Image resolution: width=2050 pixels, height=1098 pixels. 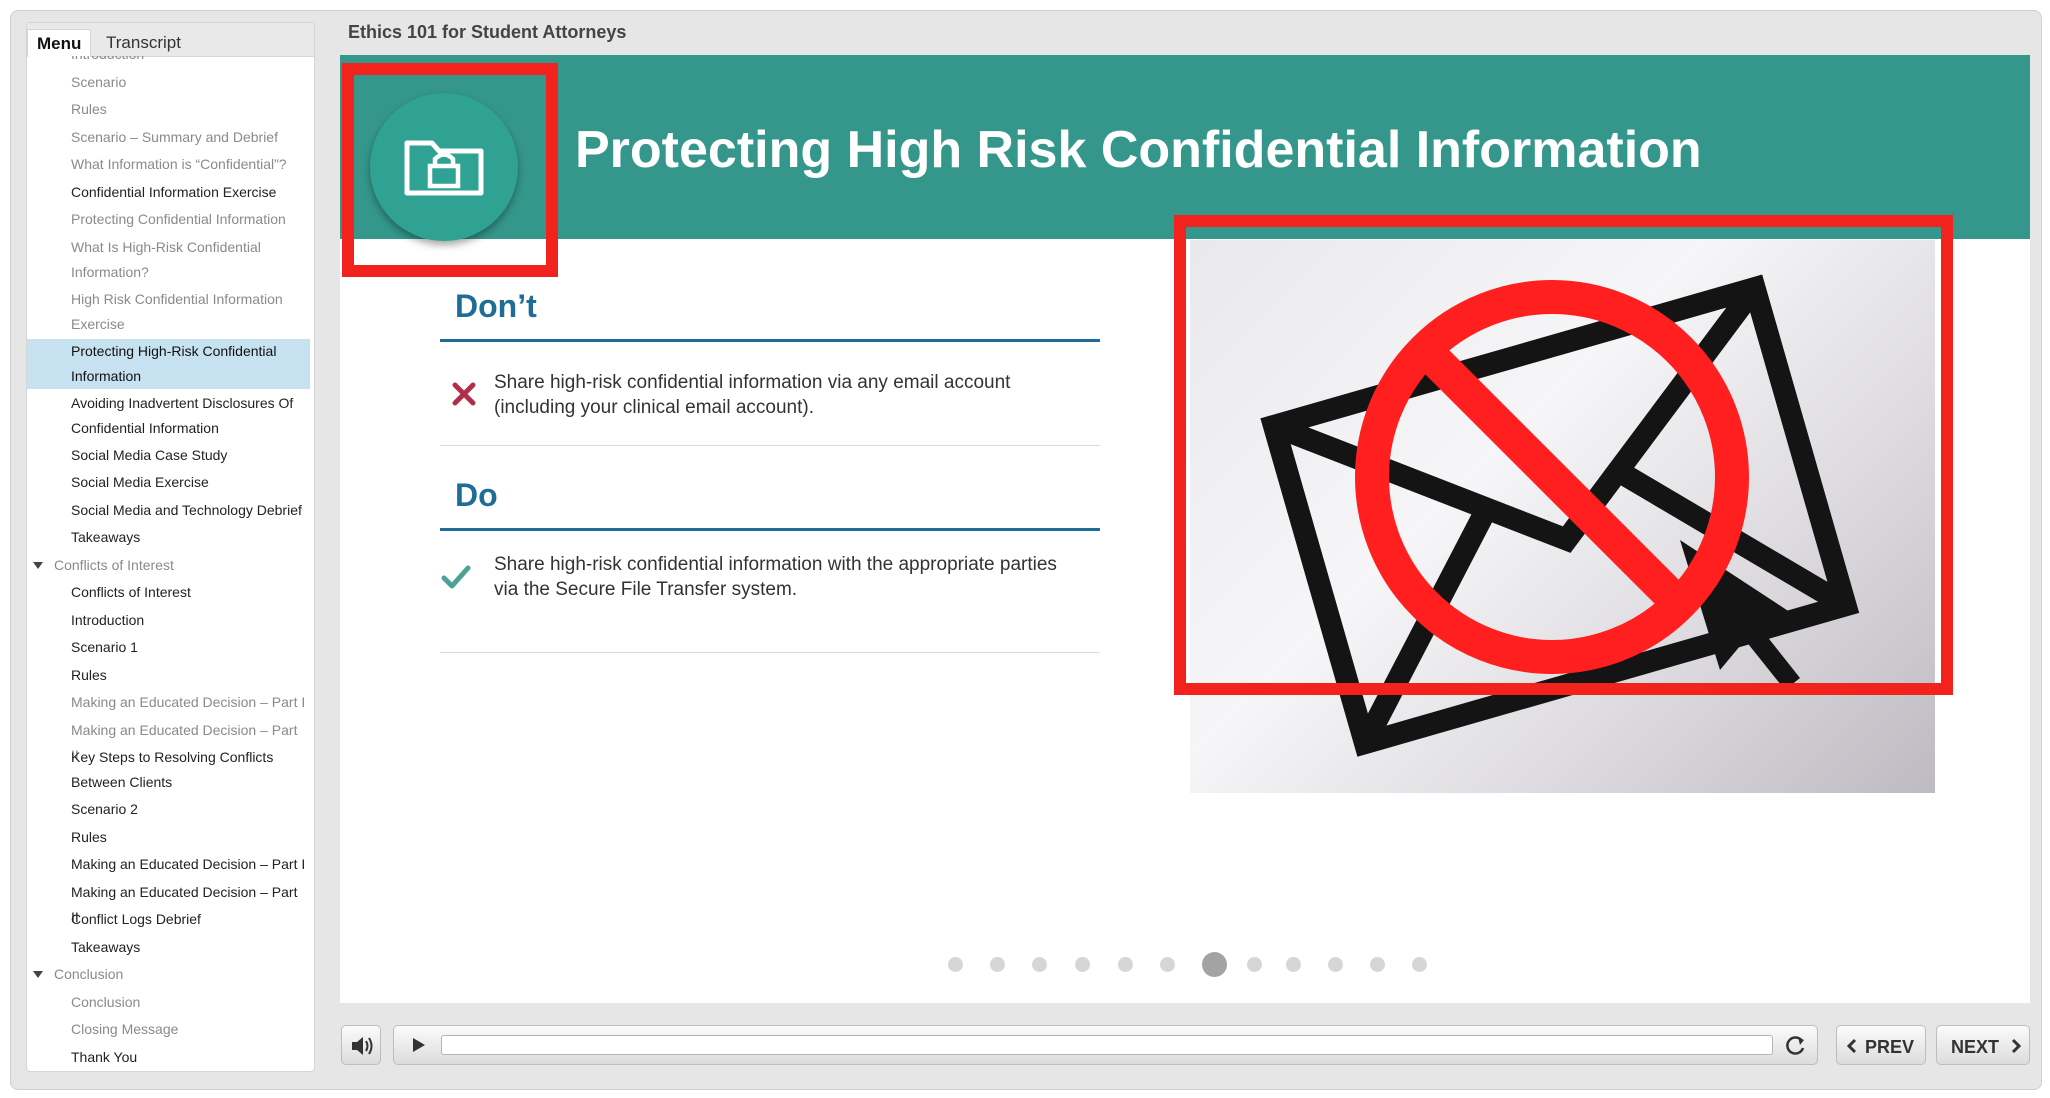 I want to click on menu-item: Social Media Exercise, so click(x=190, y=482).